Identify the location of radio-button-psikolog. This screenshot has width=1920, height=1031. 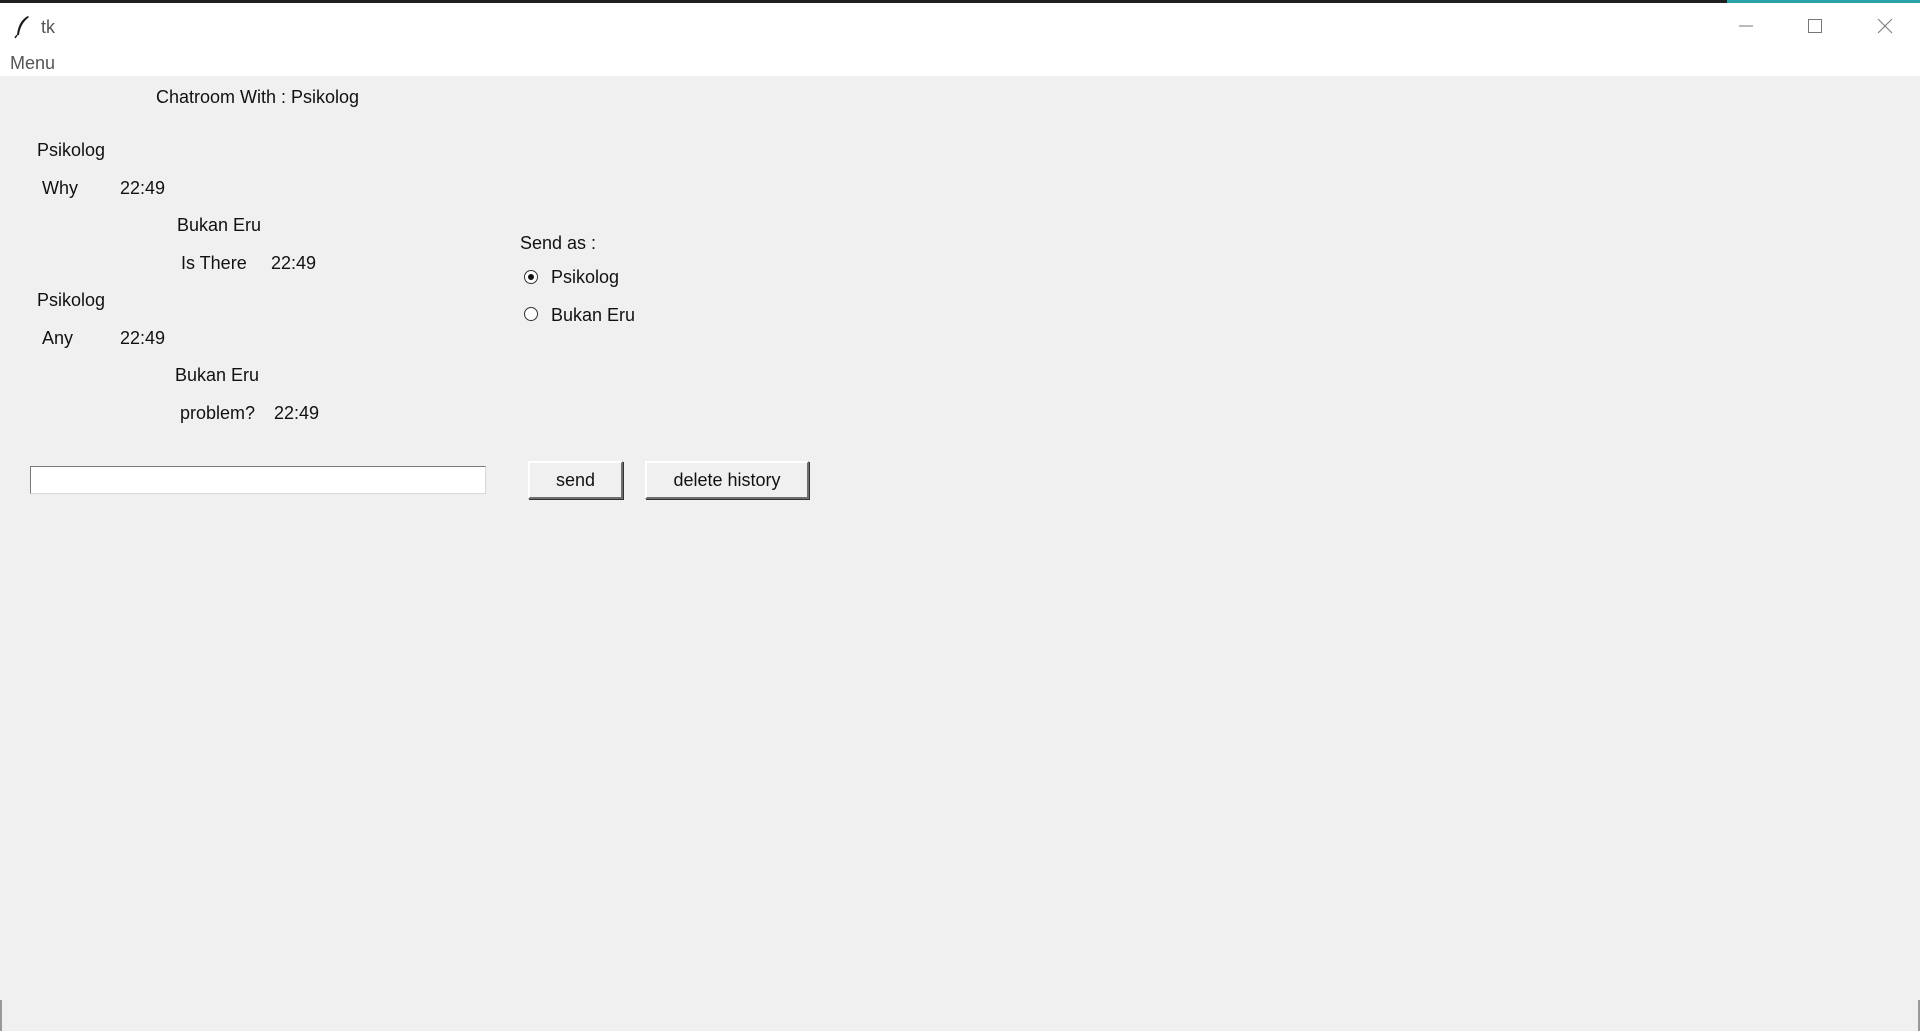
(531, 277).